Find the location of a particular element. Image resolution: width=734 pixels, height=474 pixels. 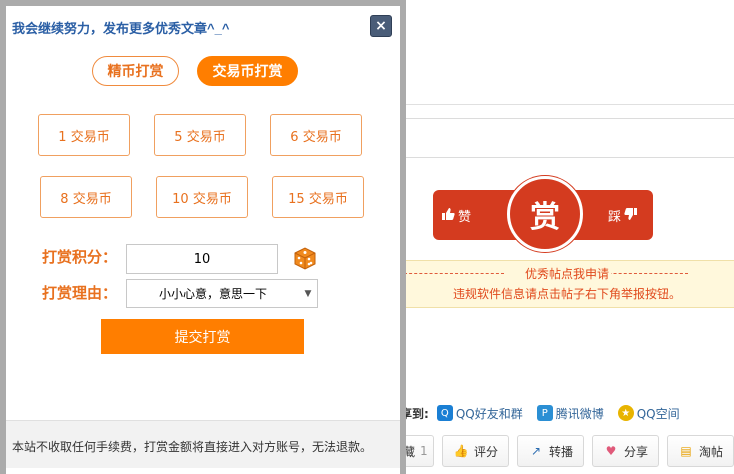

share-qzone: ★ QQ空间 is located at coordinates (648, 413).